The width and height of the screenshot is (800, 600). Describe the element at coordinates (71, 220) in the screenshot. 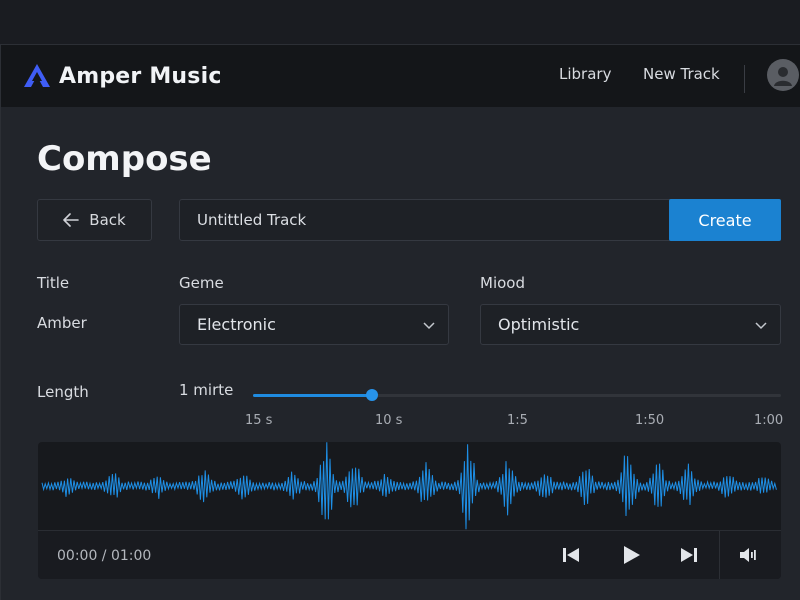

I see `arrow-left-icon` at that location.